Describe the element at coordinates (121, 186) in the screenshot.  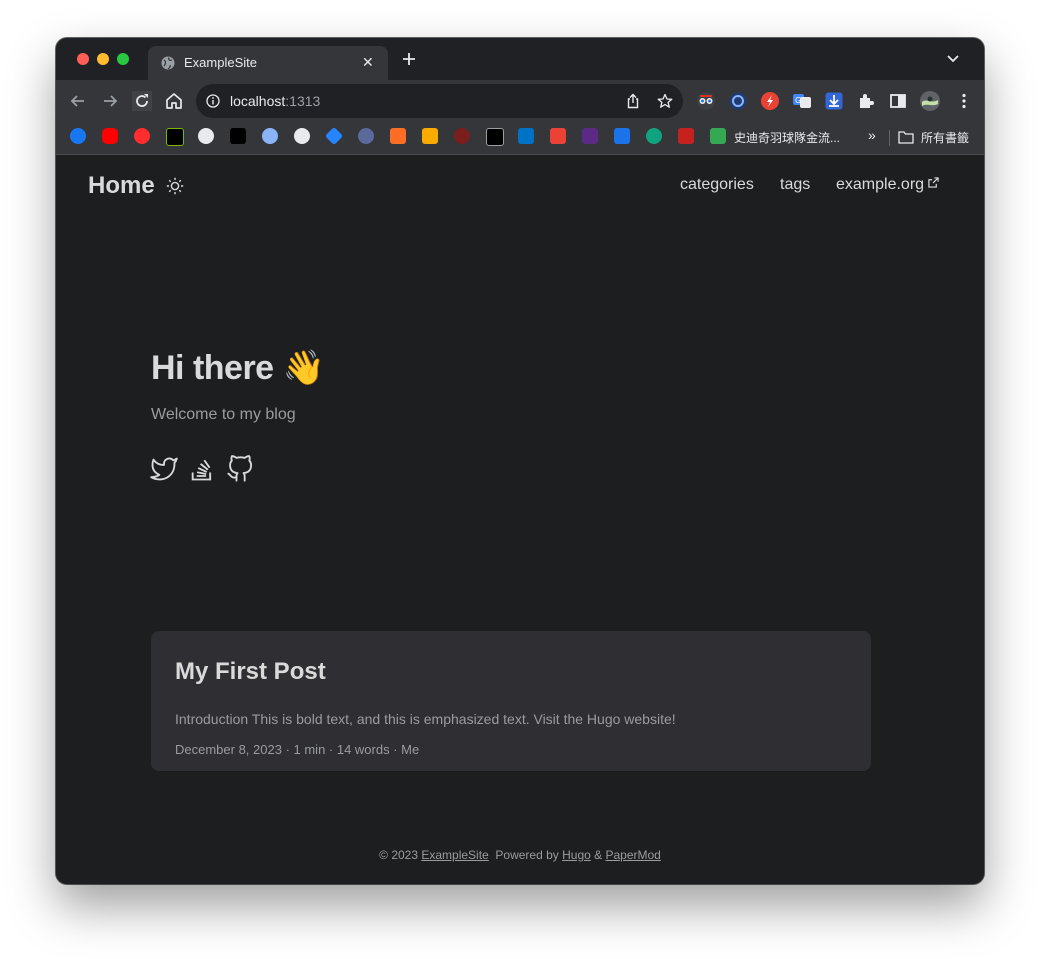
I see `site-logo: Home` at that location.